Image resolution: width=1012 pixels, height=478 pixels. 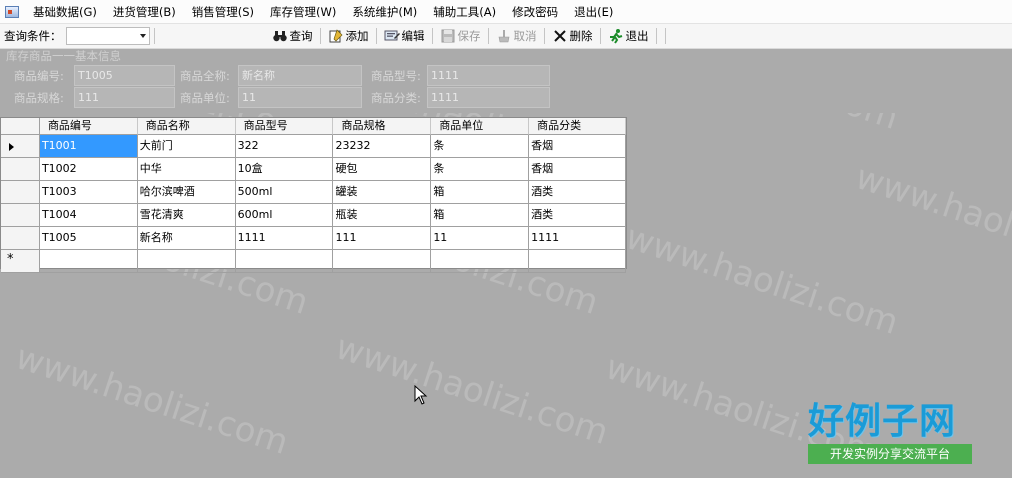 I want to click on edit-button: 编辑, so click(x=404, y=36).